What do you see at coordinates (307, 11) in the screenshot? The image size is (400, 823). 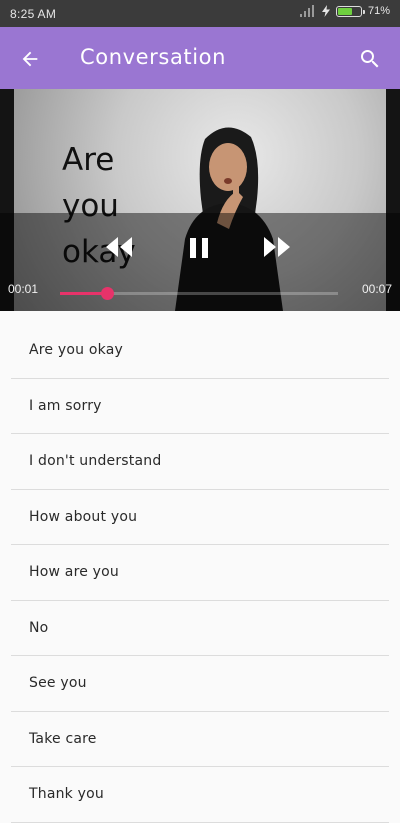 I see `signal-icon` at bounding box center [307, 11].